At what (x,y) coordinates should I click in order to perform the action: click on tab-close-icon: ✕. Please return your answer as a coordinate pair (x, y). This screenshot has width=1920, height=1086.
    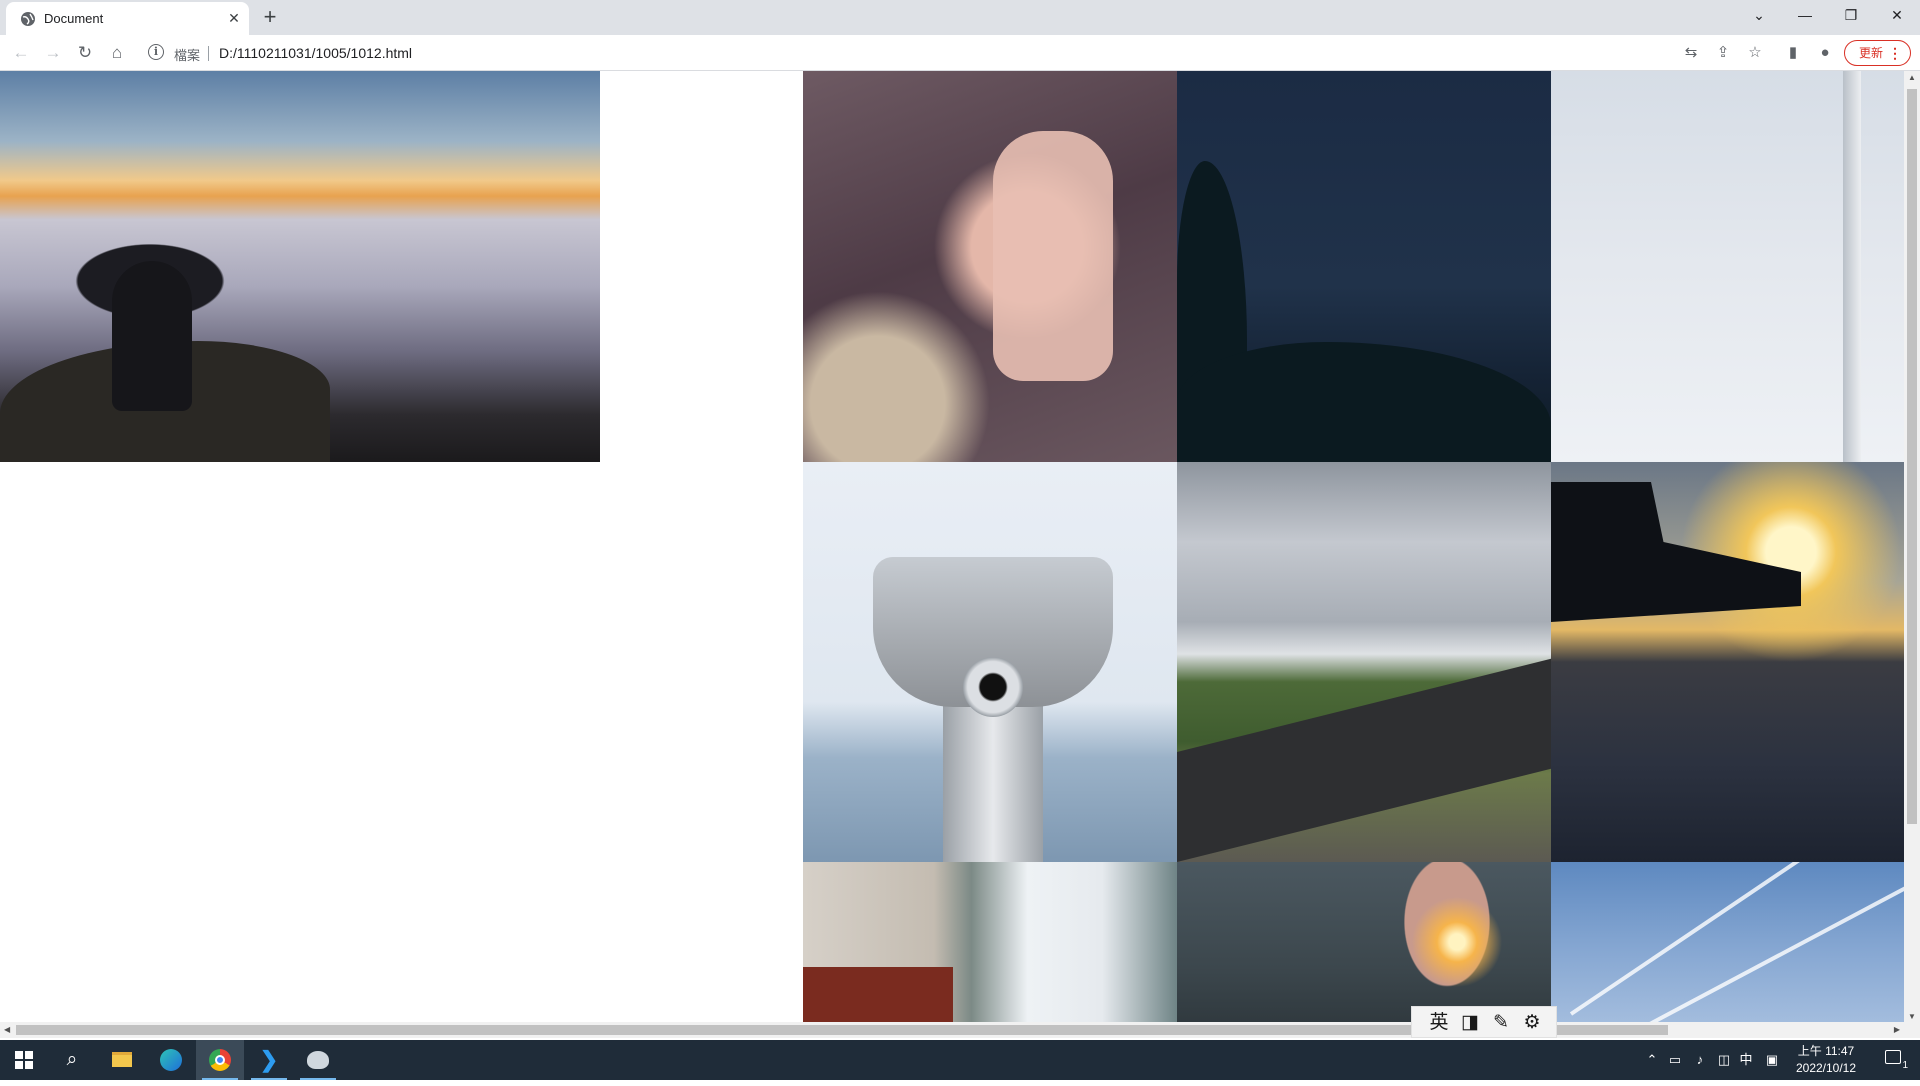
    Looking at the image, I should click on (234, 18).